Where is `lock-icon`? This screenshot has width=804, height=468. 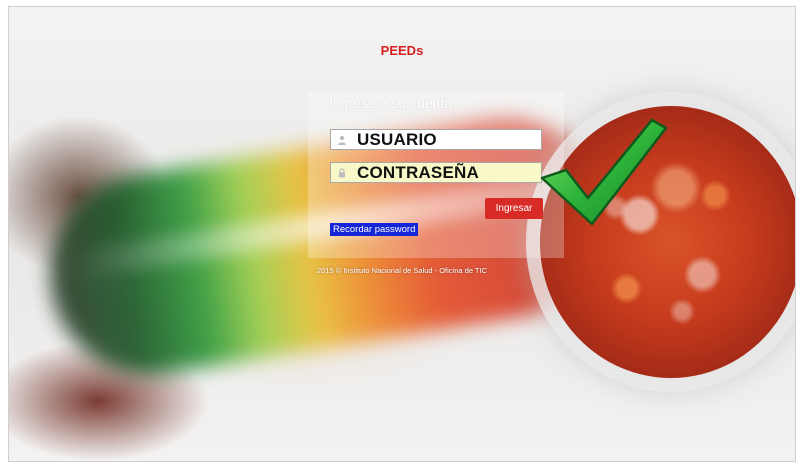 lock-icon is located at coordinates (342, 172).